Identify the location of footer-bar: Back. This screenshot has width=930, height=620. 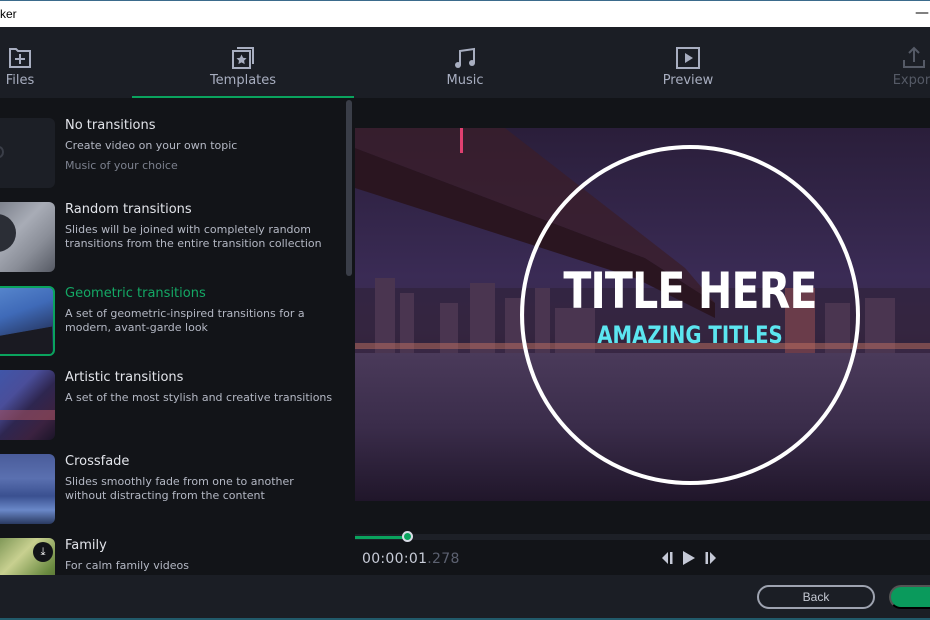
(465, 597).